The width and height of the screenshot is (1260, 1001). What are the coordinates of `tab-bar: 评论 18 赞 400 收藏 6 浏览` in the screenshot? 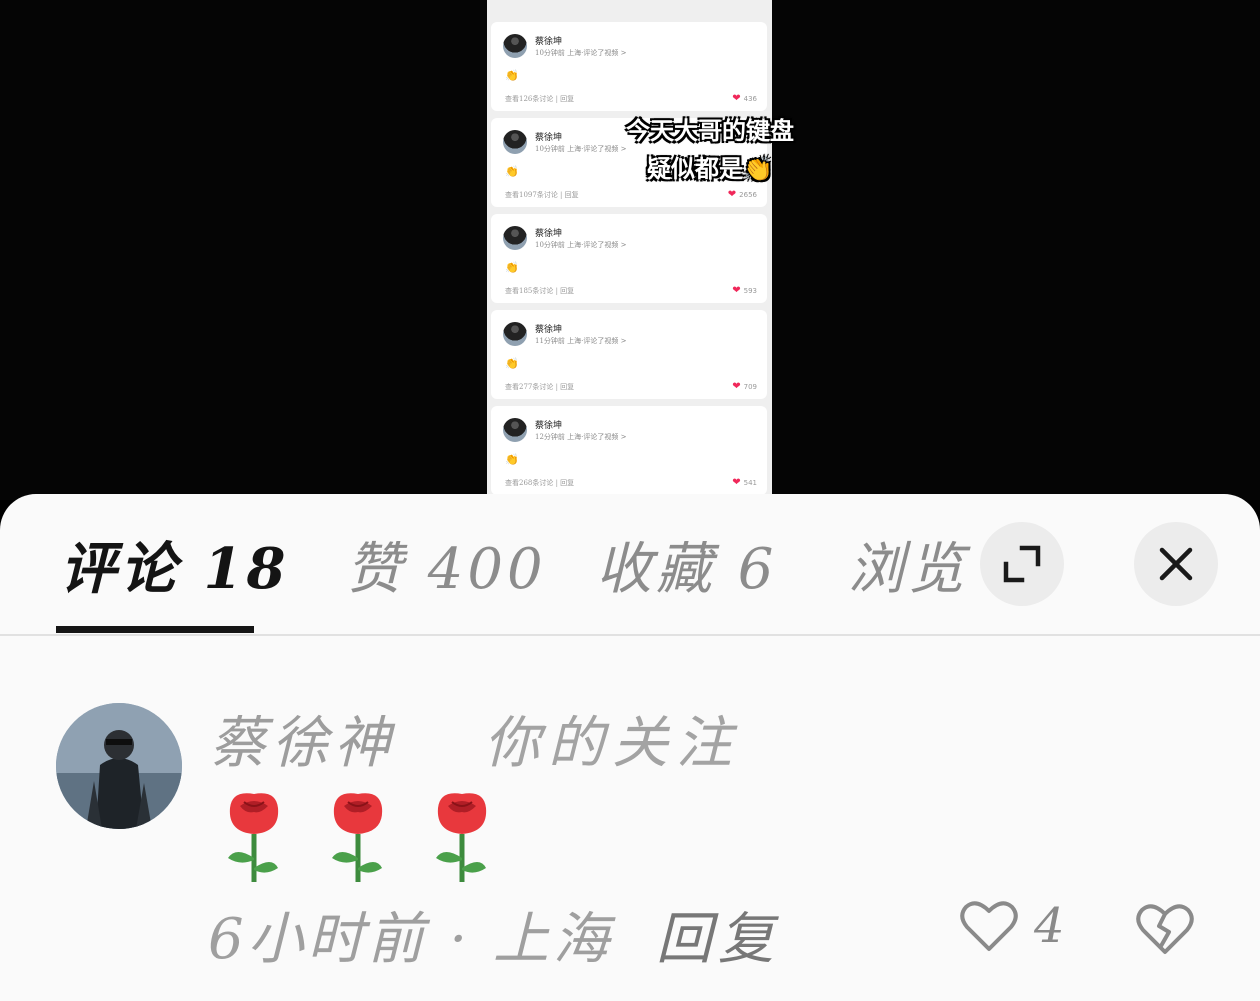 It's located at (630, 565).